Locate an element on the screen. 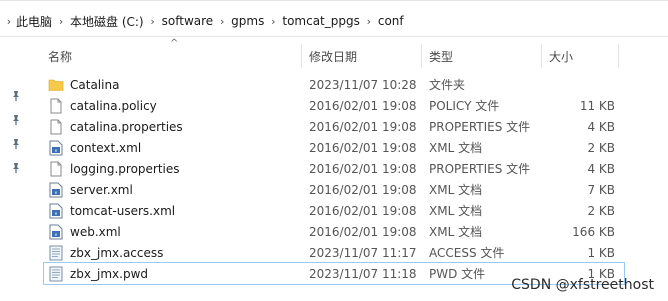 The width and height of the screenshot is (668, 301). file-name: catalina.policy is located at coordinates (113, 105).